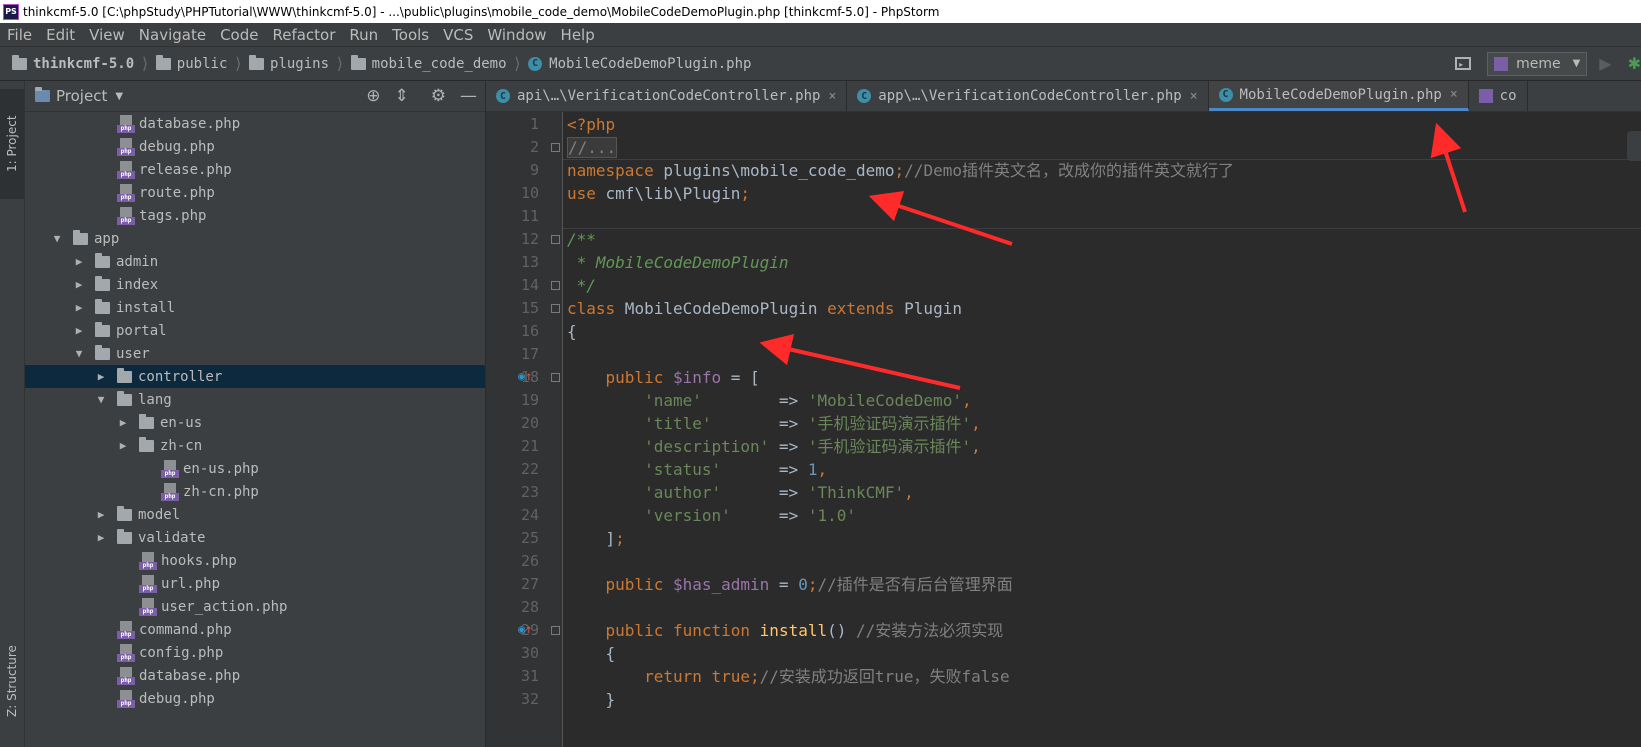 The image size is (1641, 747). What do you see at coordinates (363, 35) in the screenshot?
I see `menu-run: Run` at bounding box center [363, 35].